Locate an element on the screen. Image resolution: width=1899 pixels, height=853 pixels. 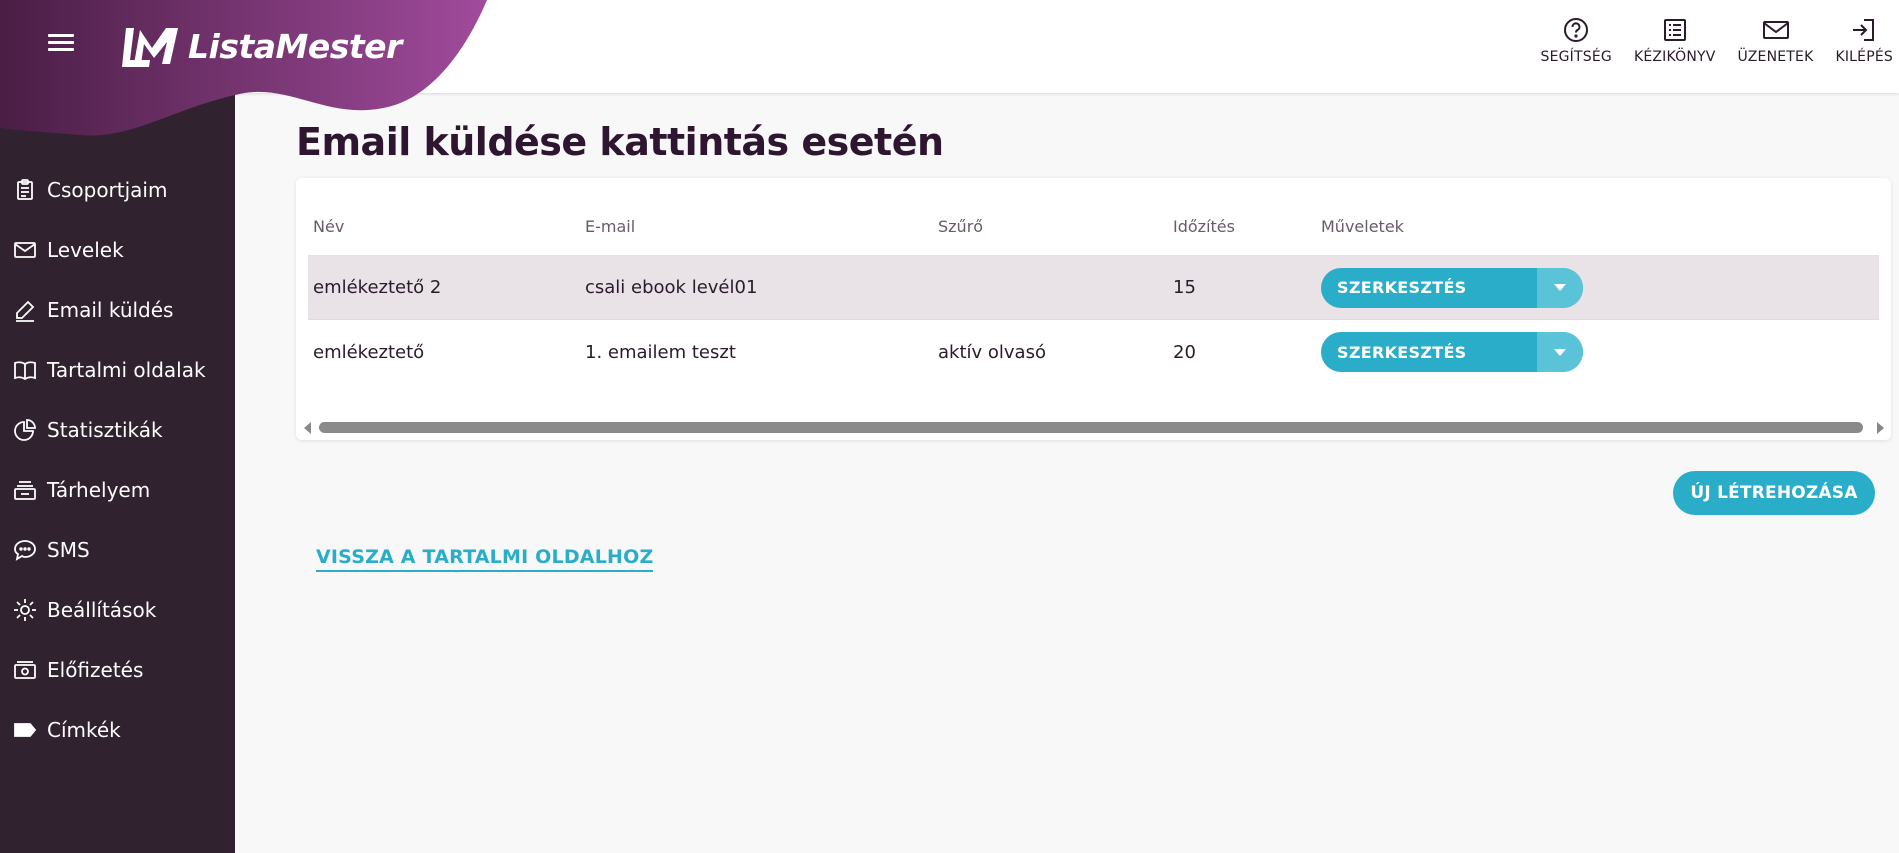
chat-icon is located at coordinates (25, 550).